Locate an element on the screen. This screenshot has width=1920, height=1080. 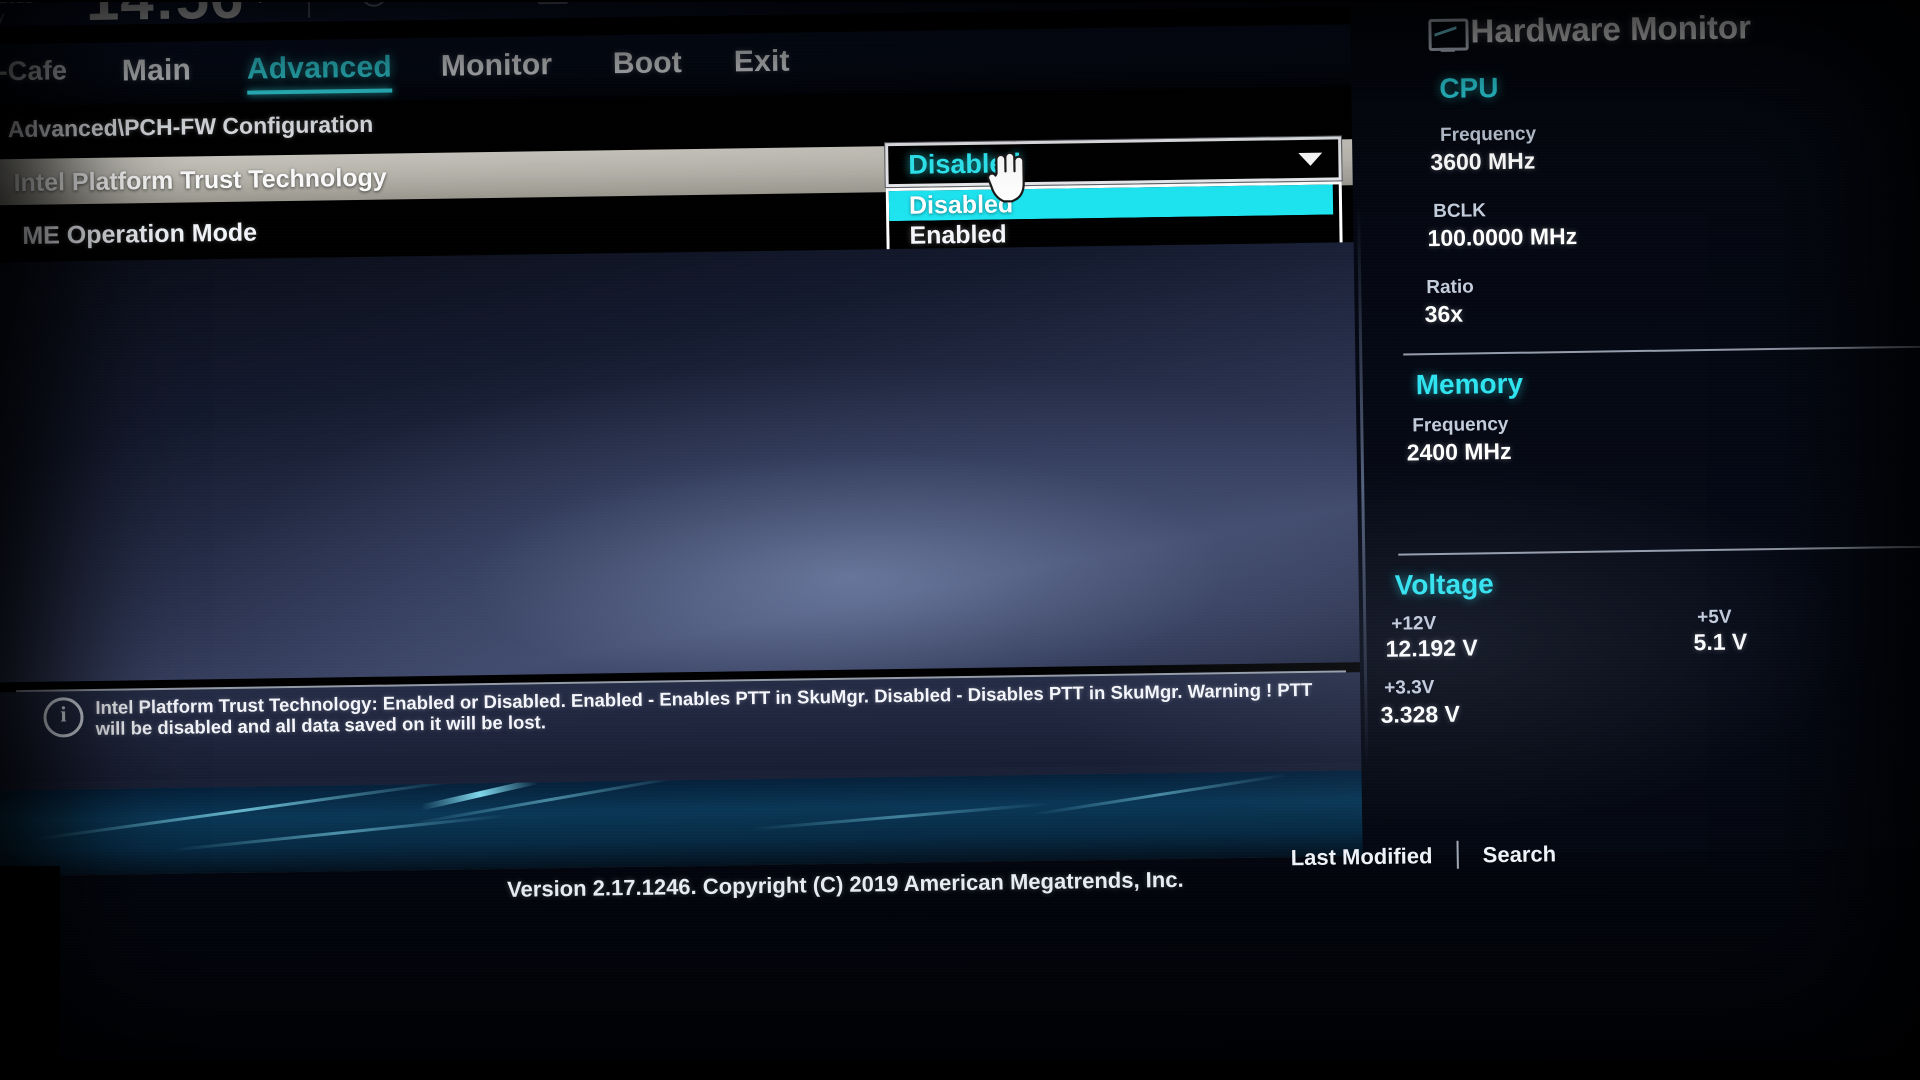
chevron-down-icon is located at coordinates (1310, 159).